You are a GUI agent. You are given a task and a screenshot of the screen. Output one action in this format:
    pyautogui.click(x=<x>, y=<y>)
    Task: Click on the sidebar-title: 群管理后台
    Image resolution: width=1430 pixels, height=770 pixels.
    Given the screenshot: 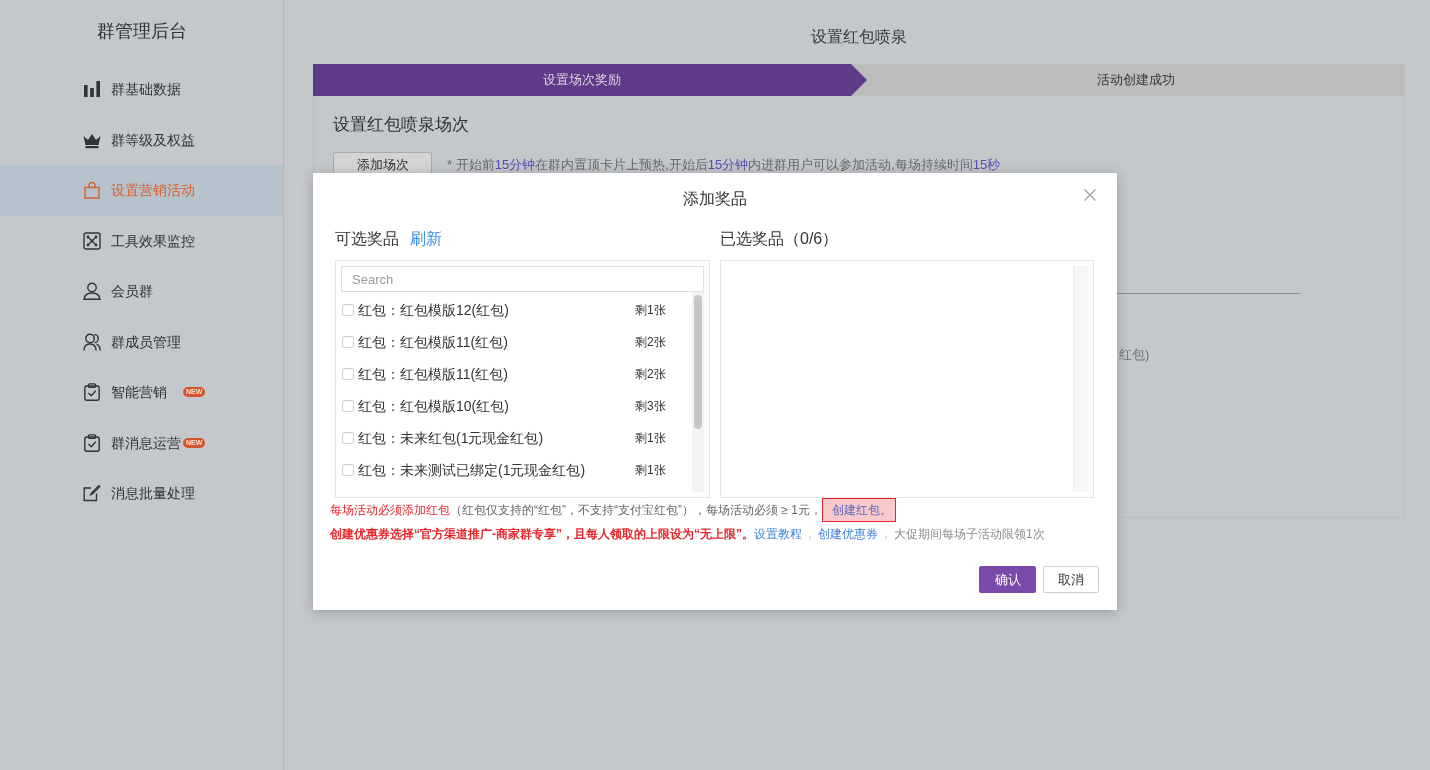 What is the action you would take?
    pyautogui.click(x=141, y=31)
    